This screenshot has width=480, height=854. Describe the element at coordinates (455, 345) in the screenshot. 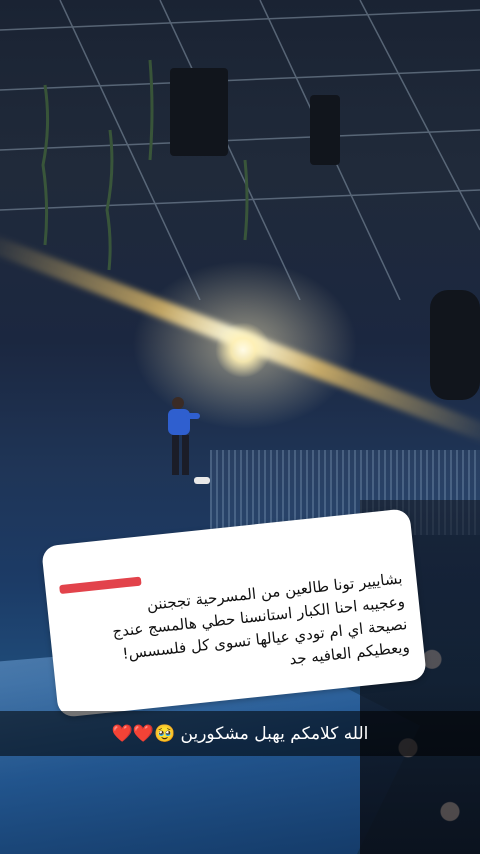

I see `stage-light-icon` at that location.